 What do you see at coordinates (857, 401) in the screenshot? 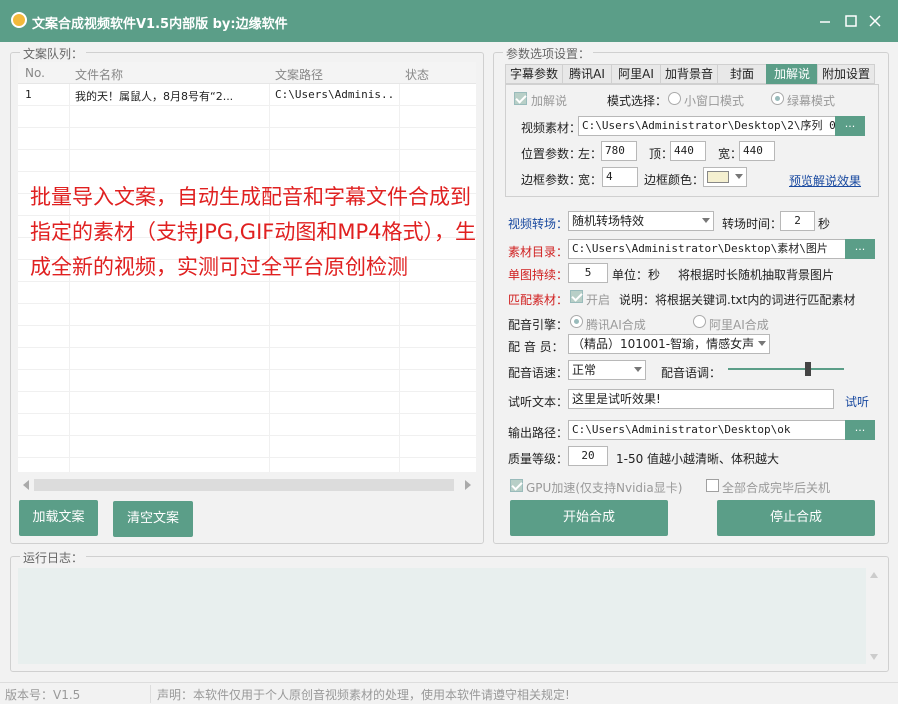
I see `trial-listen-button: 试听` at bounding box center [857, 401].